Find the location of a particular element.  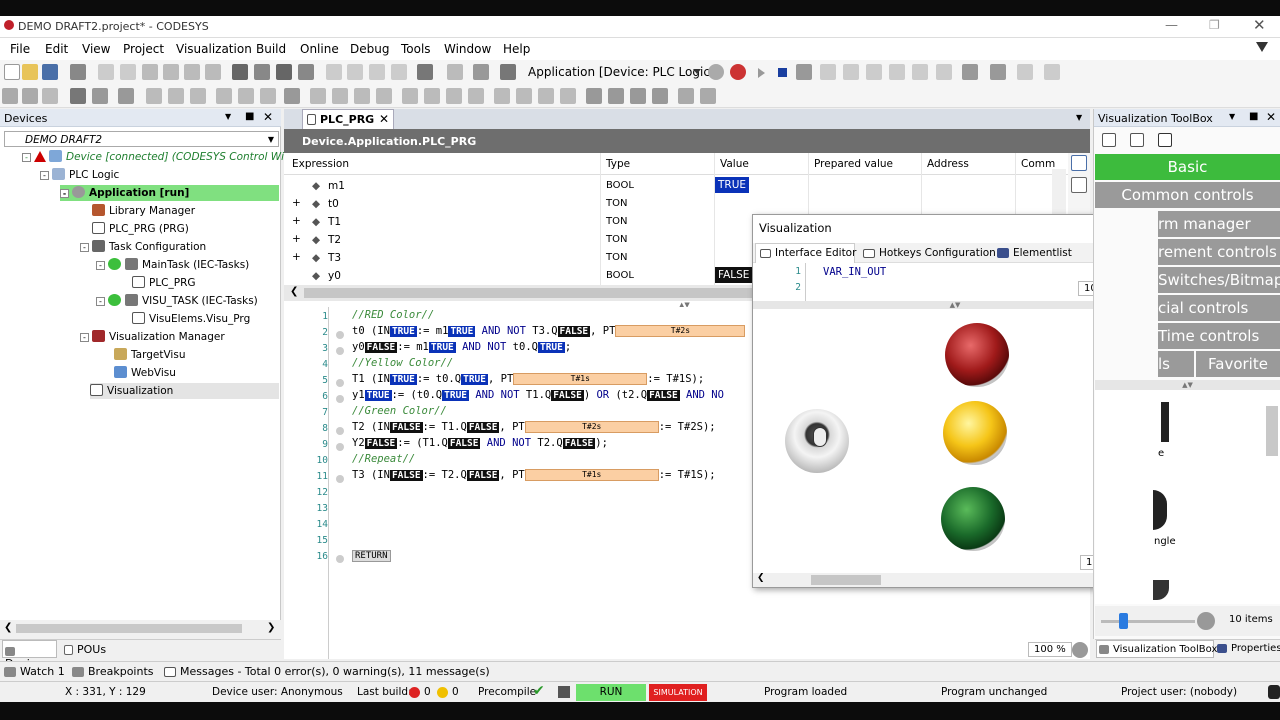

new-file-icon is located at coordinates (12, 72).